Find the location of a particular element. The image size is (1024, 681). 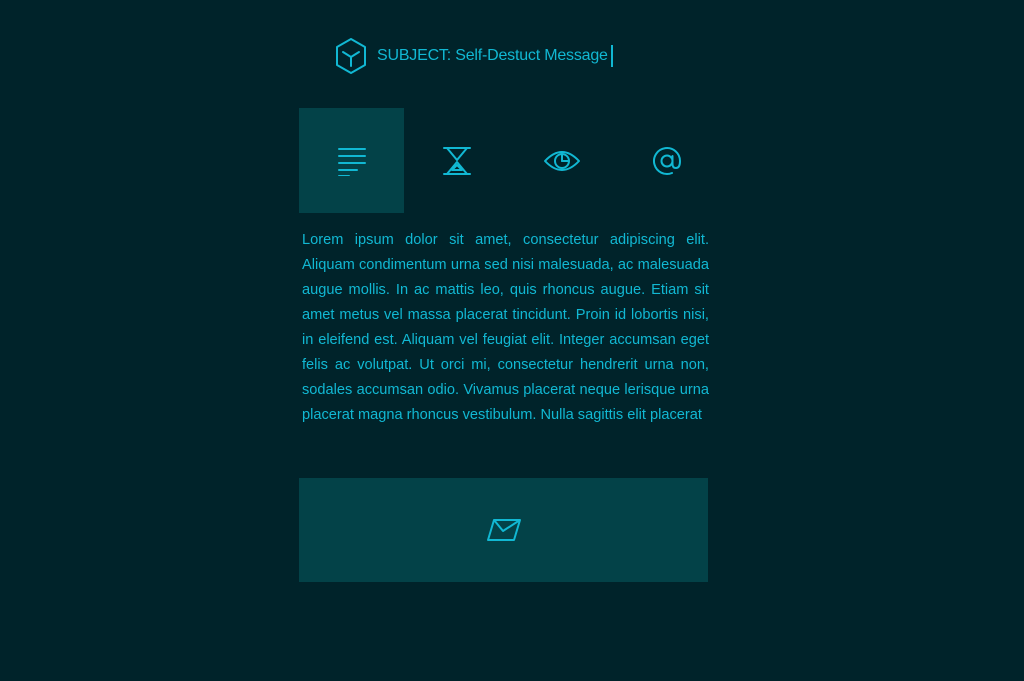

tab-recipient is located at coordinates (666, 160).